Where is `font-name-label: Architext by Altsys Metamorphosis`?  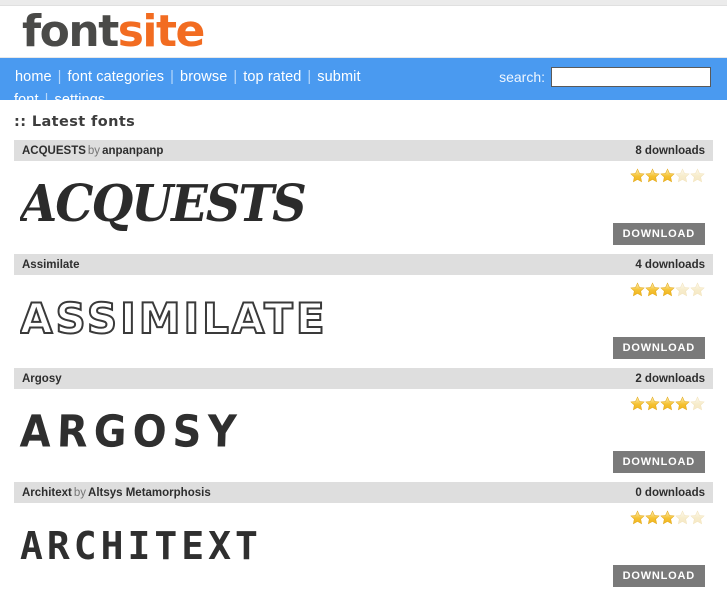 font-name-label: Architext by Altsys Metamorphosis is located at coordinates (116, 493).